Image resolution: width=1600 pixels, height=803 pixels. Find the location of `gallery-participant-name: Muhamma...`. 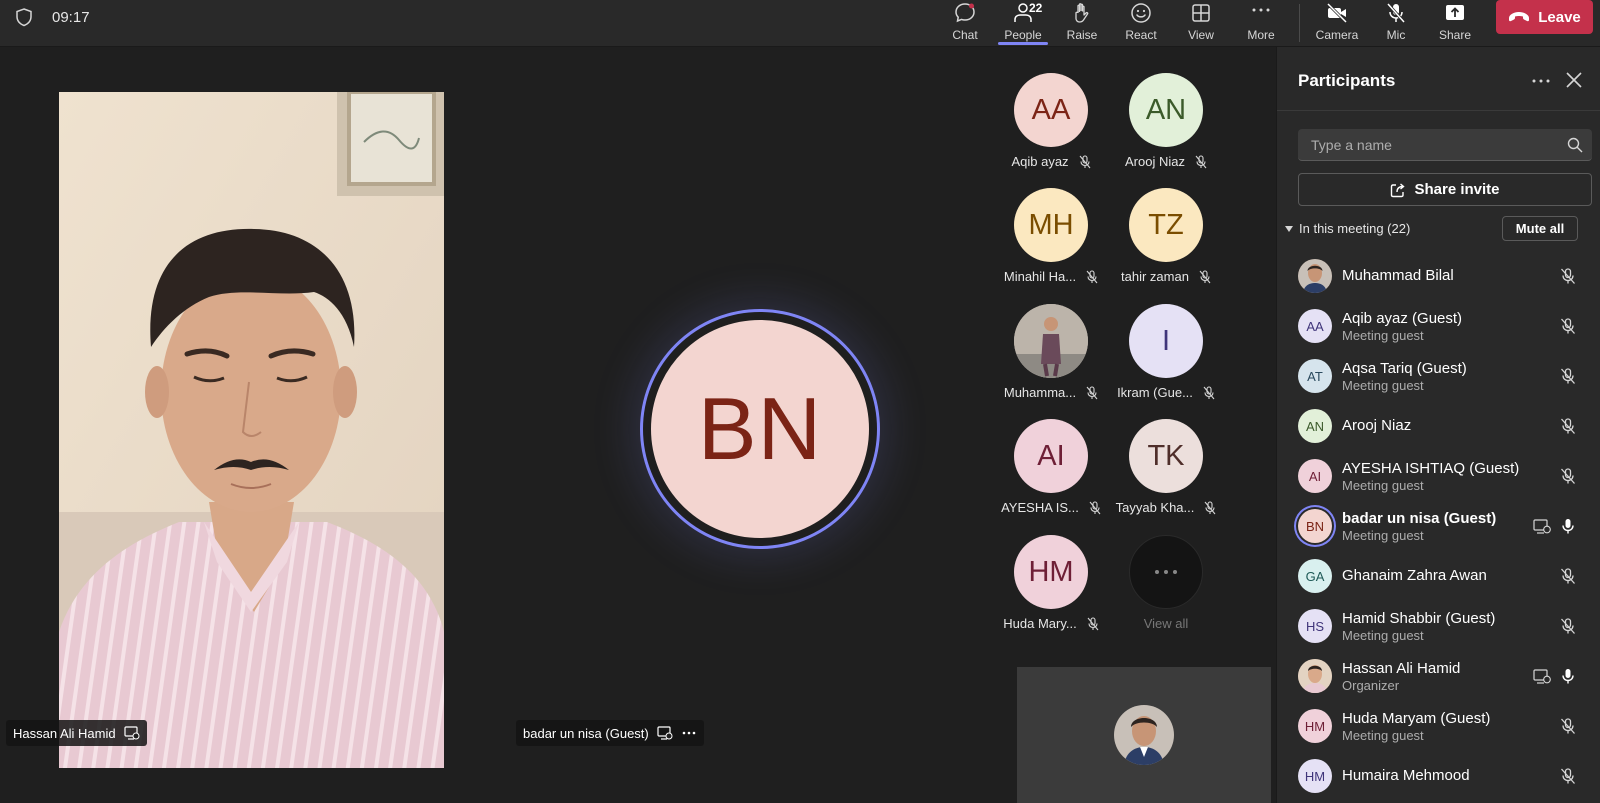

gallery-participant-name: Muhamma... is located at coordinates (1051, 392).